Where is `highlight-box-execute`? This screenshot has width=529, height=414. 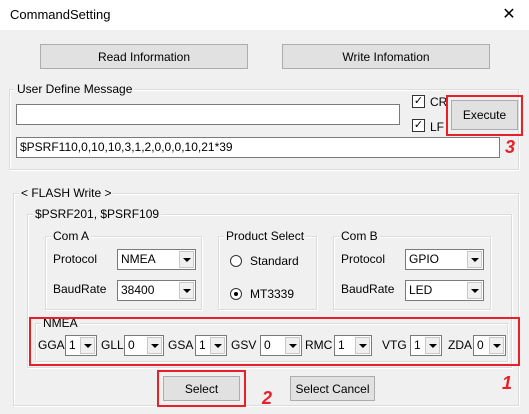
highlight-box-execute is located at coordinates (484, 115).